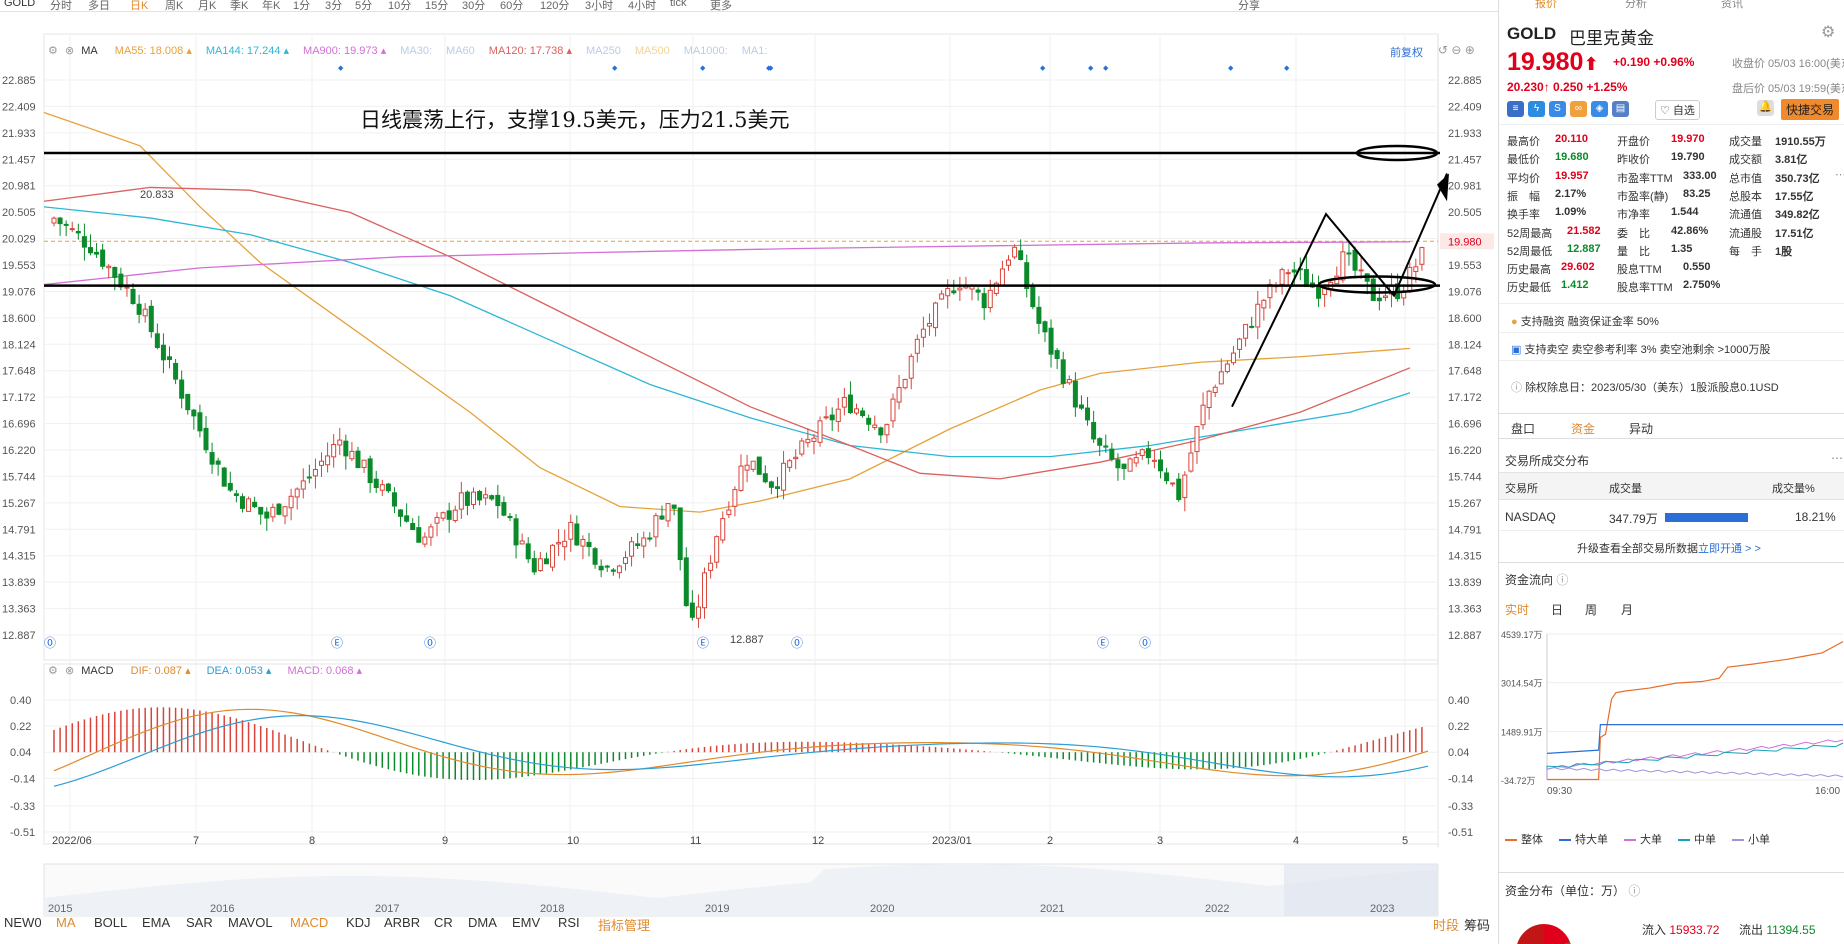  What do you see at coordinates (99, 5) in the screenshot?
I see `toolbar-item: 多日` at bounding box center [99, 5].